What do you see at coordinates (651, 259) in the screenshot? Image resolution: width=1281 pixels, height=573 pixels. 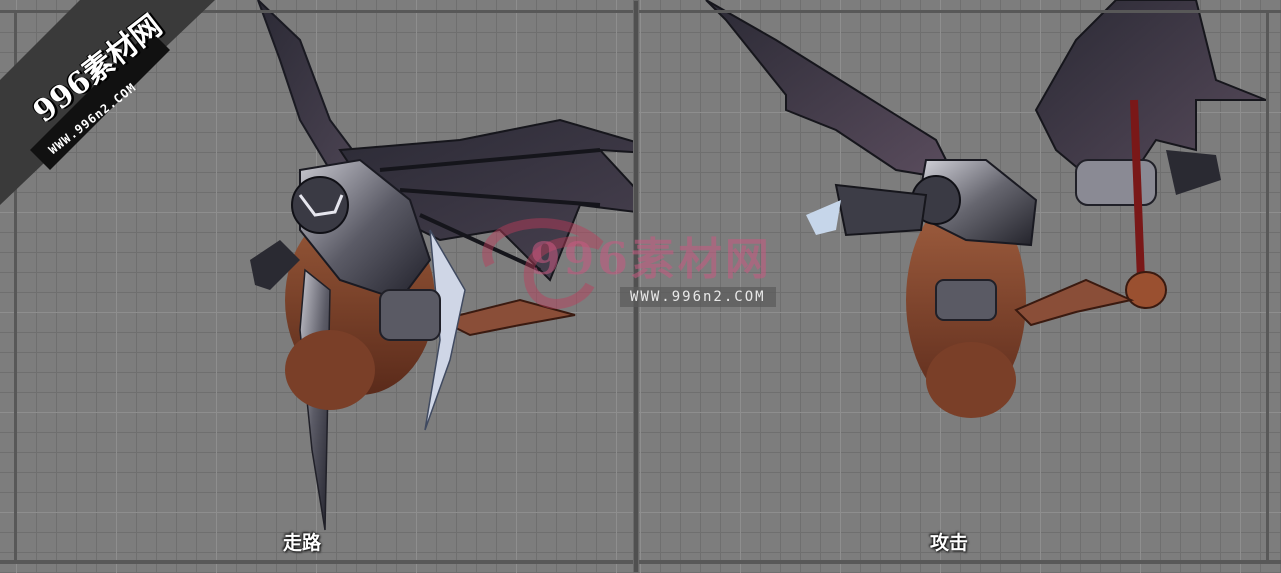 I see `watermark-text: 996素材网` at bounding box center [651, 259].